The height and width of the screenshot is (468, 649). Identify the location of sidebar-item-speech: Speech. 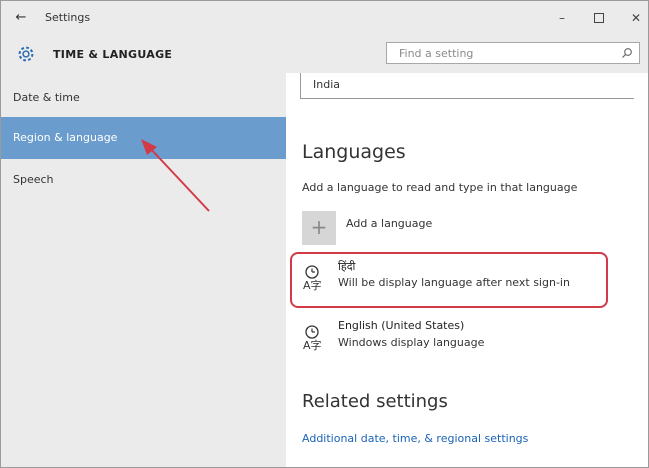
(143, 180).